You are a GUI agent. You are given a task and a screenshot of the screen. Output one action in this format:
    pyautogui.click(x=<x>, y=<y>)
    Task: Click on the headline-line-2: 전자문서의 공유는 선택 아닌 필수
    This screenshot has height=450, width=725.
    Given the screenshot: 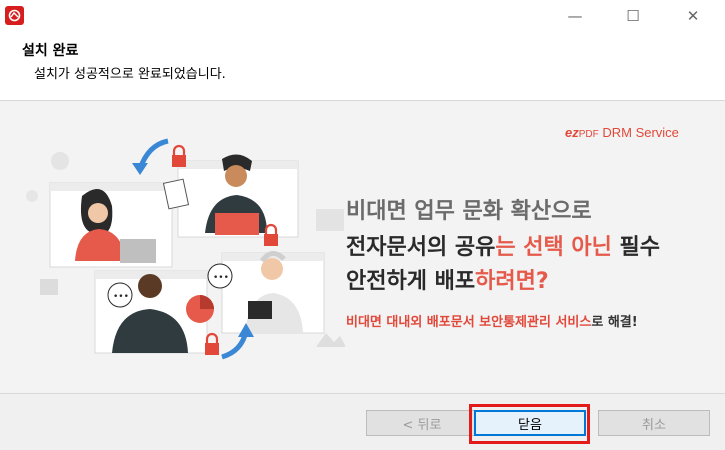 What is the action you would take?
    pyautogui.click(x=503, y=247)
    